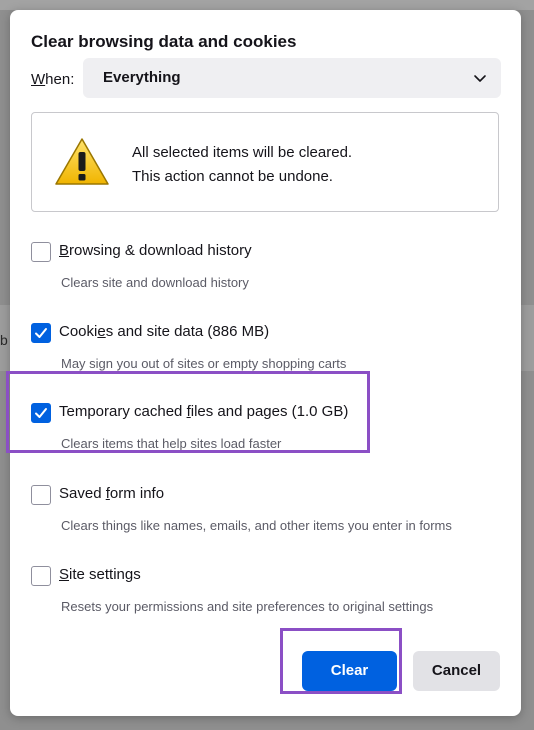  I want to click on warning-text-line1: All selected items will be cleared., so click(242, 152).